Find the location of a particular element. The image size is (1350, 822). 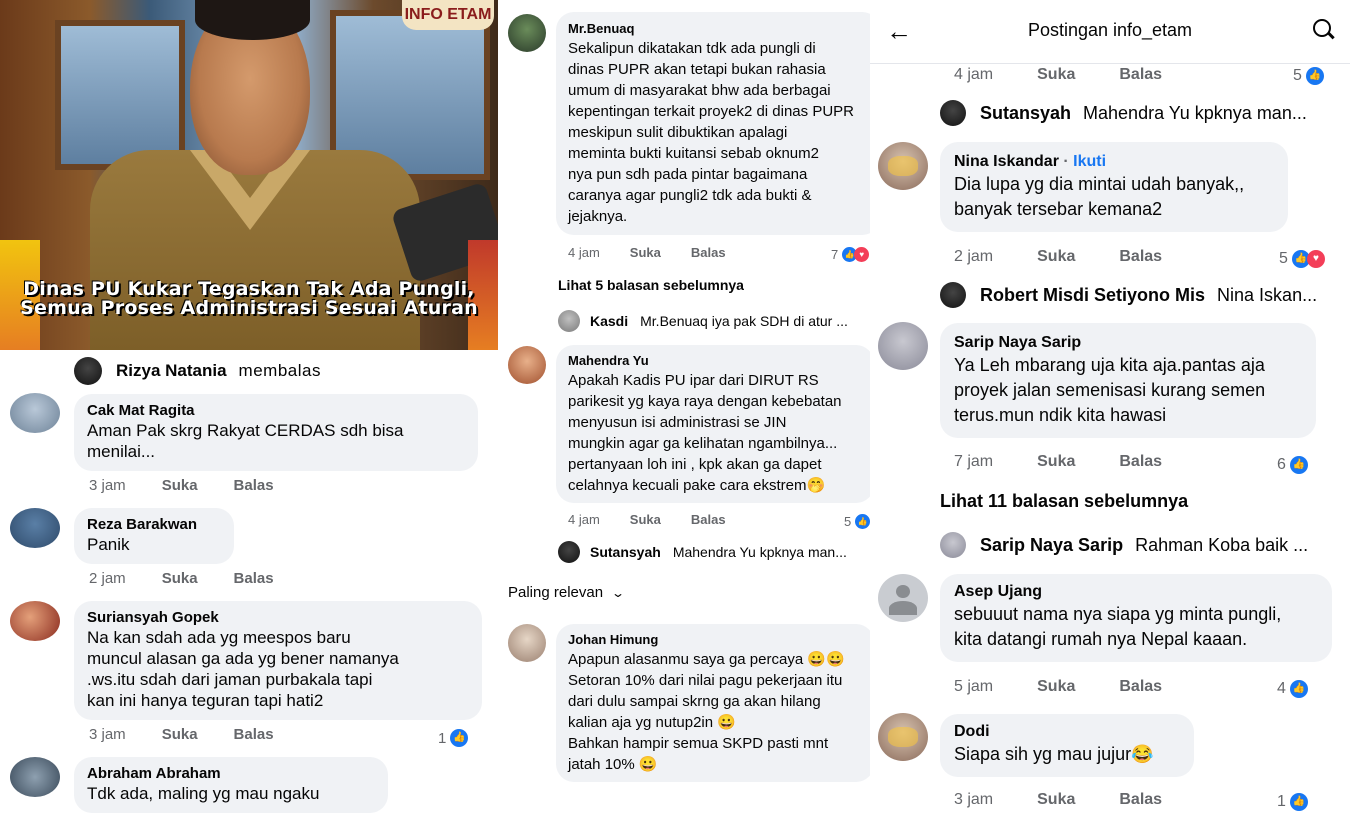

comment-time: 4 jam is located at coordinates (584, 519).